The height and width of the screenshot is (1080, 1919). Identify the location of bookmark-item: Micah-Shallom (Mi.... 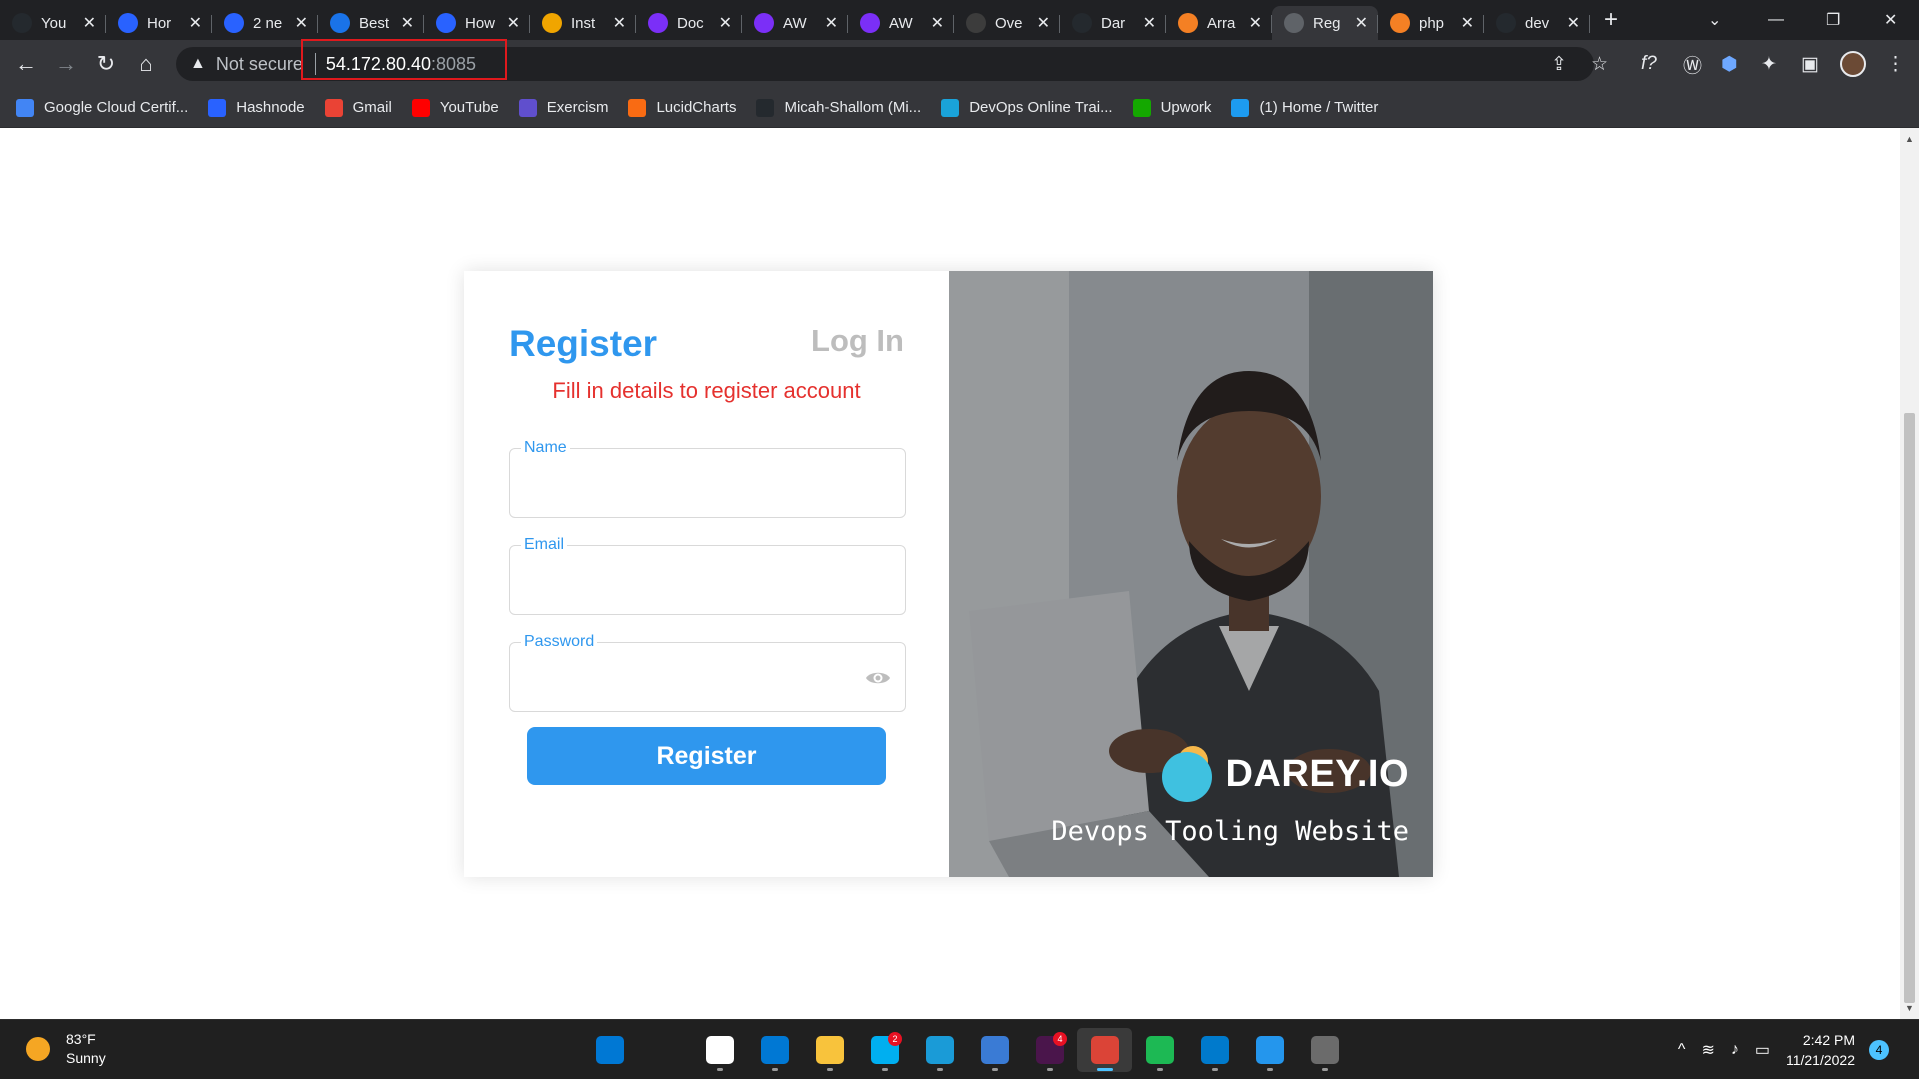
(838, 107).